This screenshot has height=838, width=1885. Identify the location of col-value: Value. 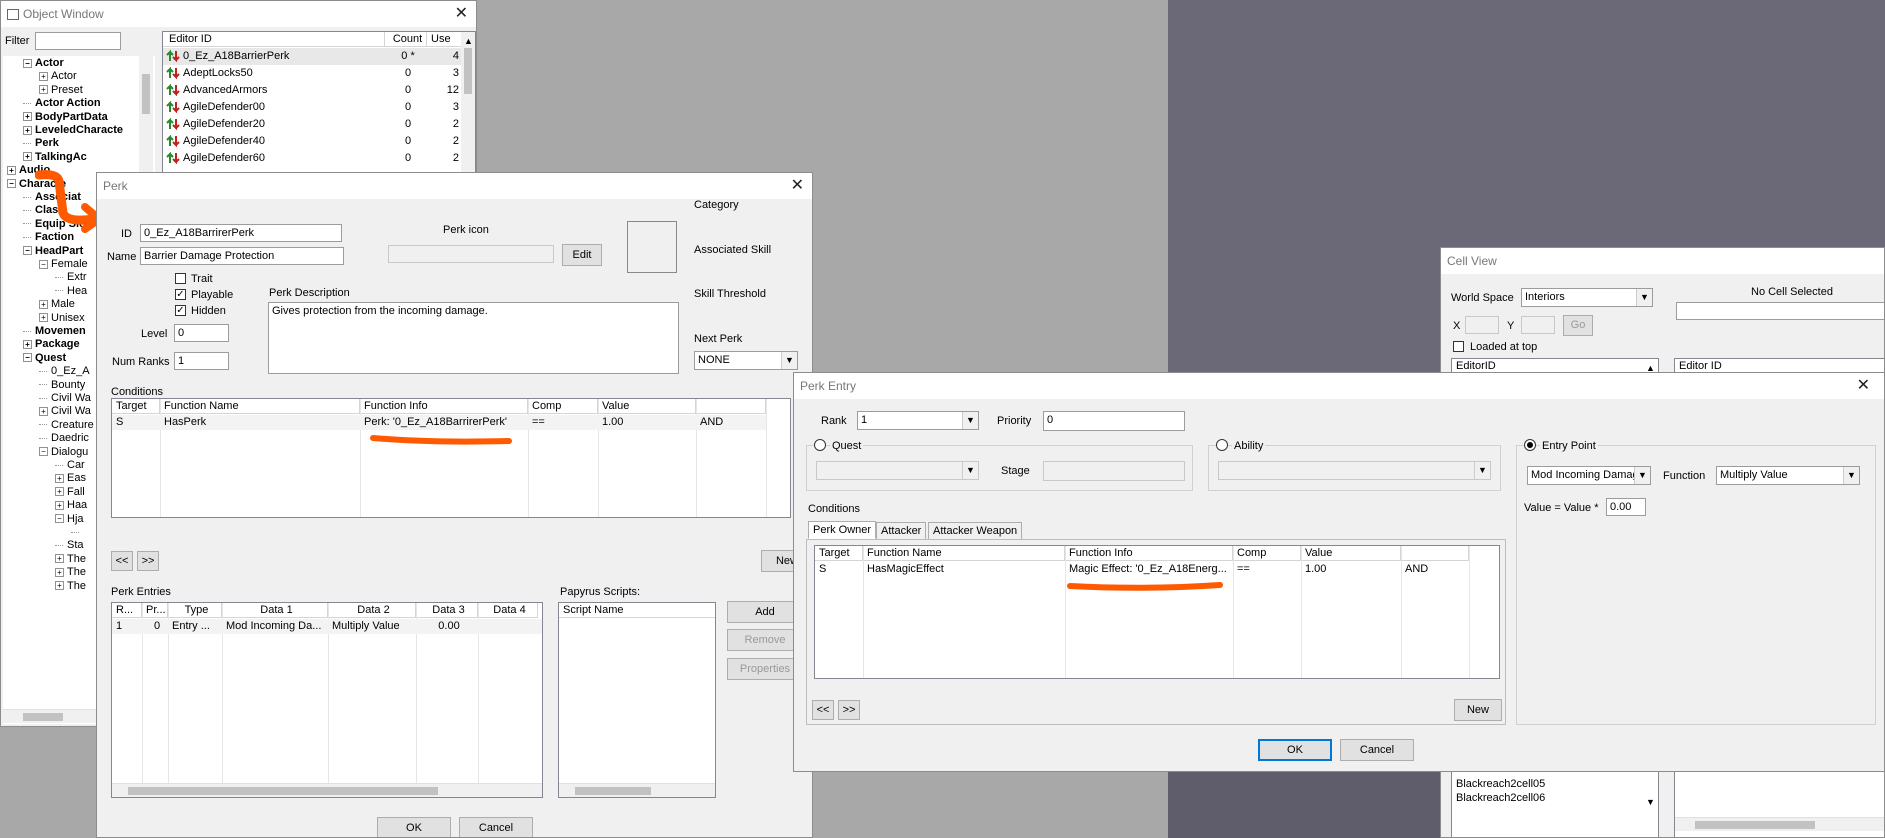
(1351, 553).